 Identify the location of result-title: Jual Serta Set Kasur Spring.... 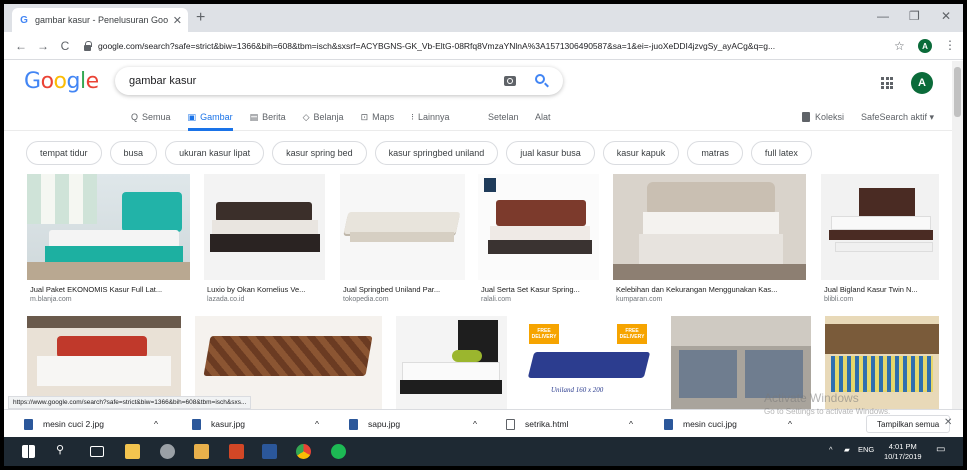
(540, 289).